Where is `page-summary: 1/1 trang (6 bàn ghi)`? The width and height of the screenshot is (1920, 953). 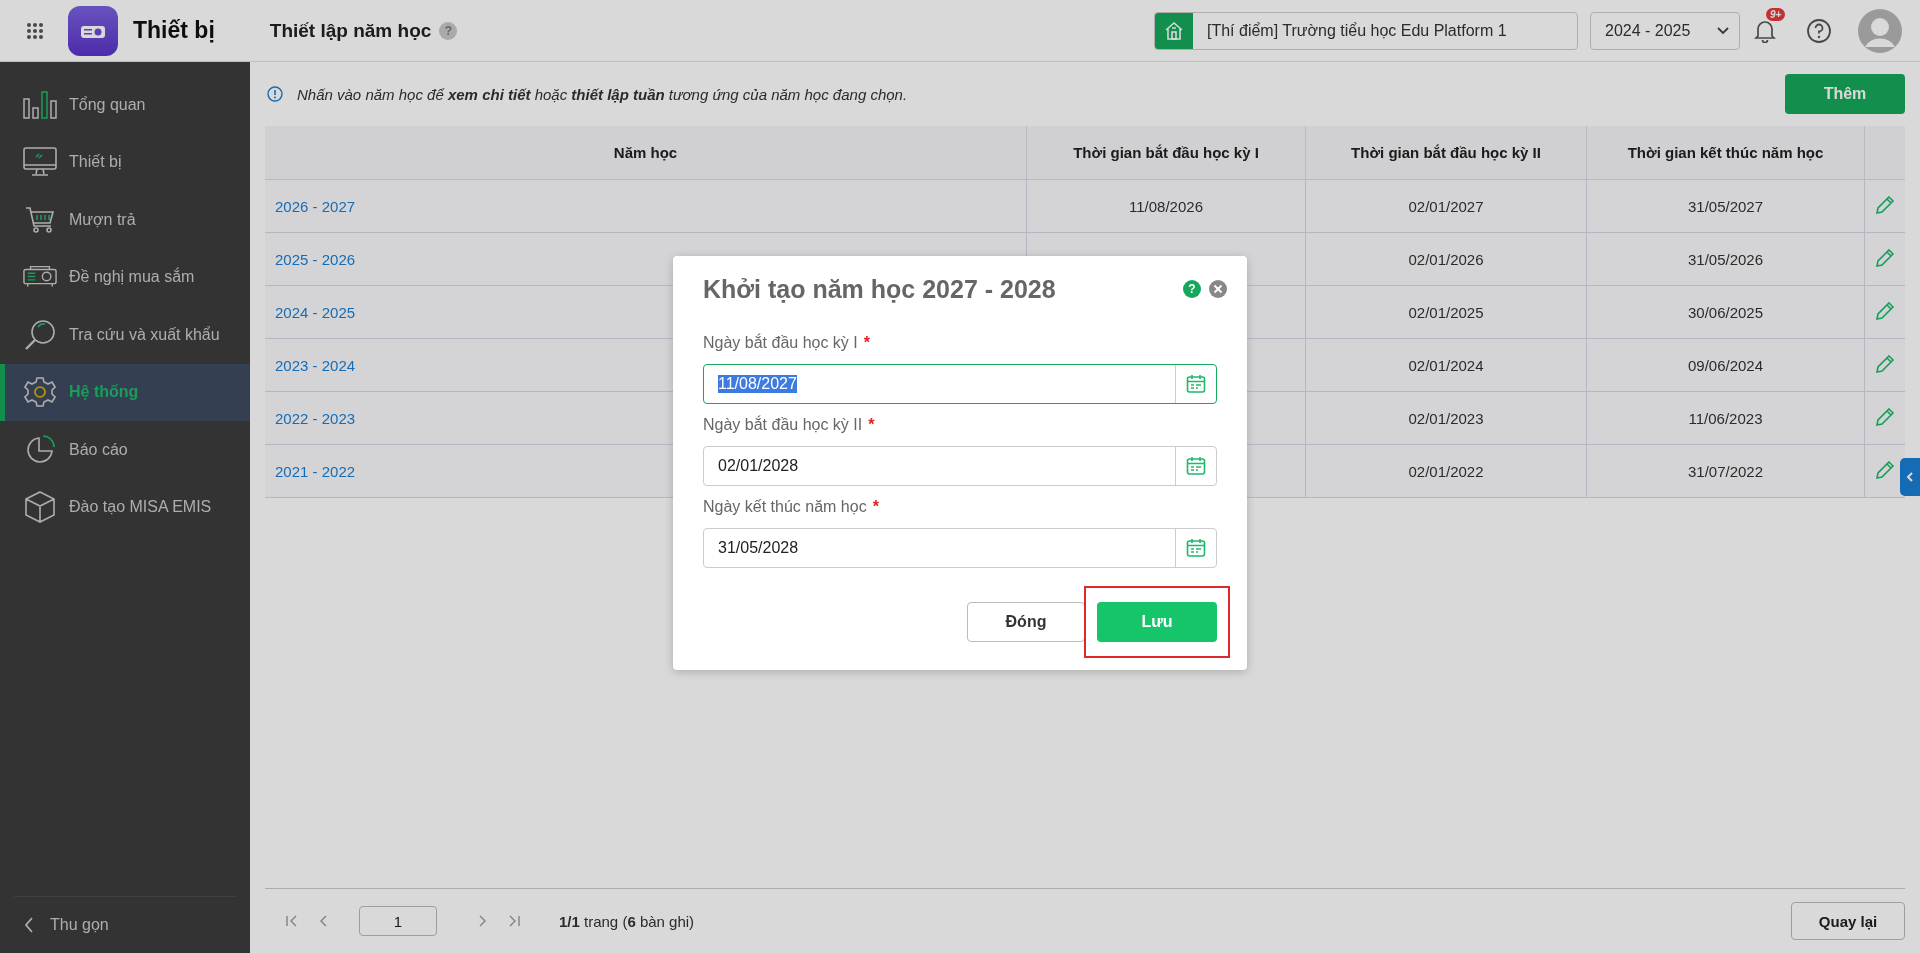 page-summary: 1/1 trang (6 bàn ghi) is located at coordinates (627, 921).